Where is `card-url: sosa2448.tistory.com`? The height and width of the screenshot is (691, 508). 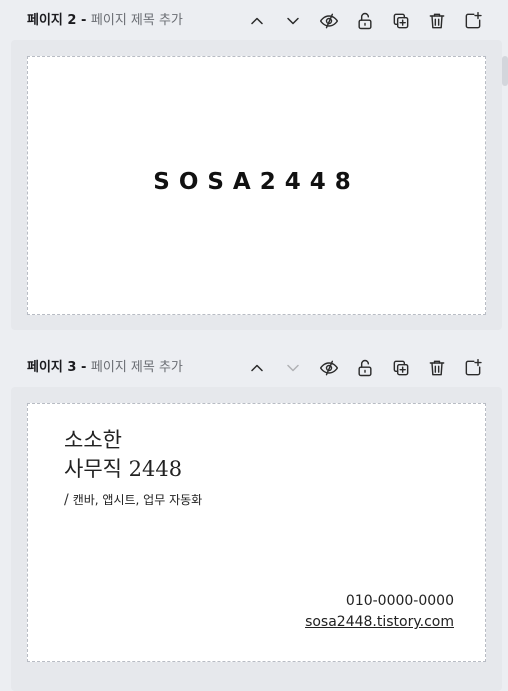 card-url: sosa2448.tistory.com is located at coordinates (379, 622).